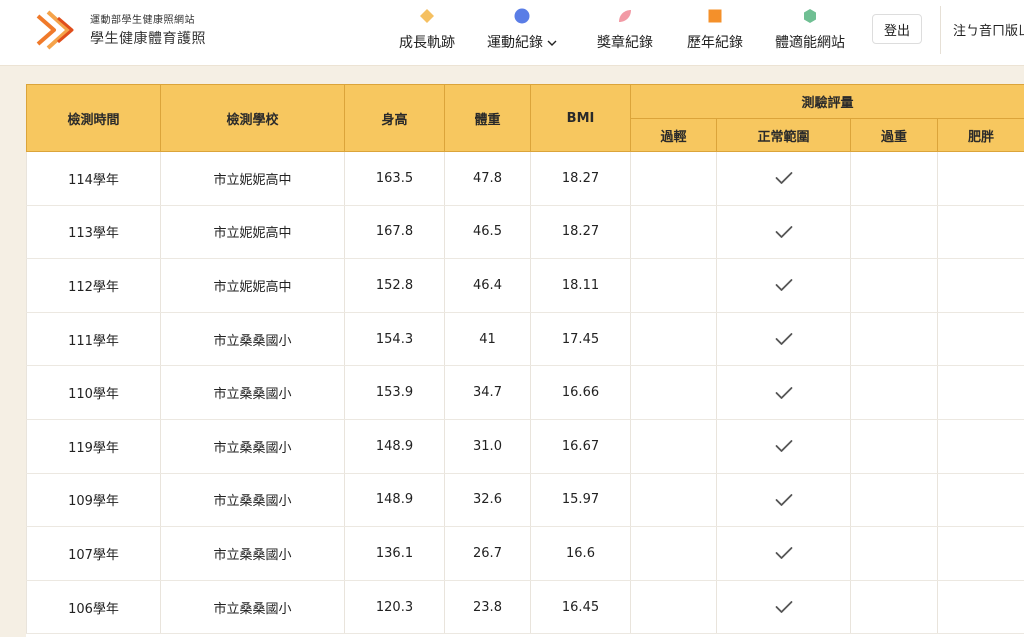 Image resolution: width=1024 pixels, height=637 pixels. What do you see at coordinates (93, 285) in the screenshot?
I see `cell-time: 112學年` at bounding box center [93, 285].